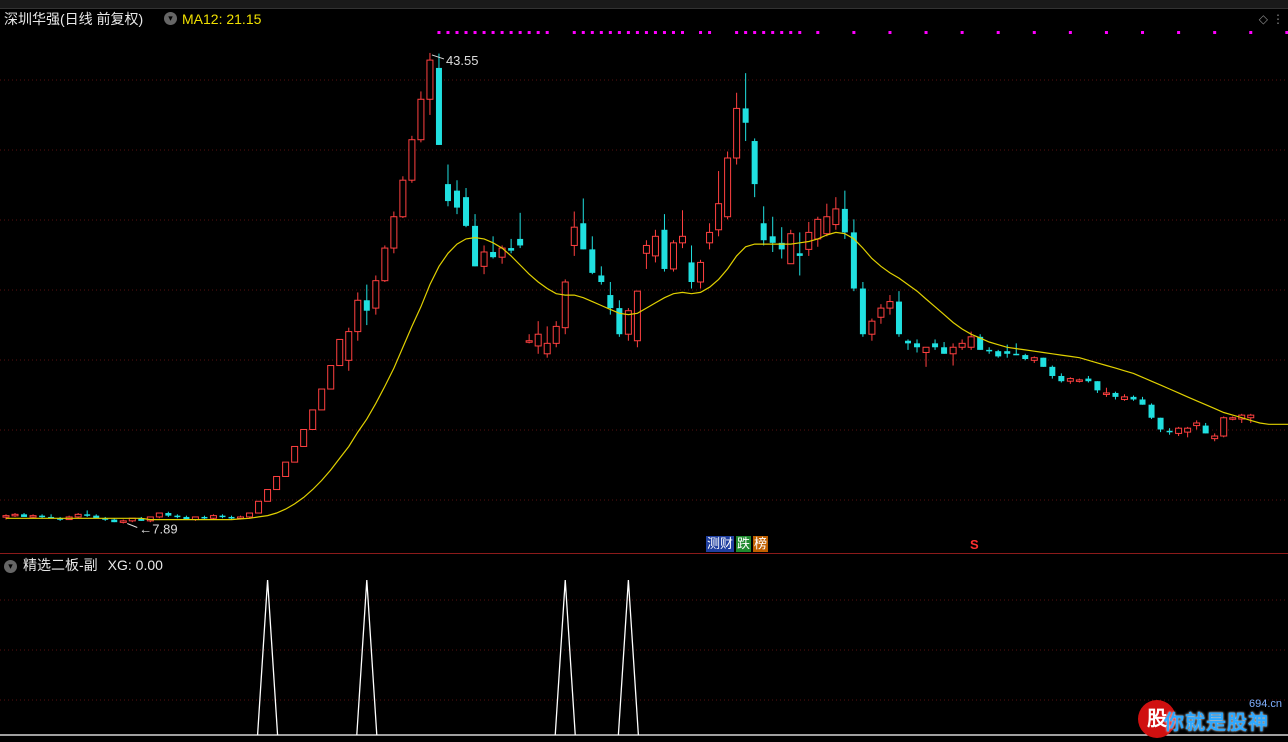  What do you see at coordinates (462, 60) in the screenshot?
I see `high-label: 43.55` at bounding box center [462, 60].